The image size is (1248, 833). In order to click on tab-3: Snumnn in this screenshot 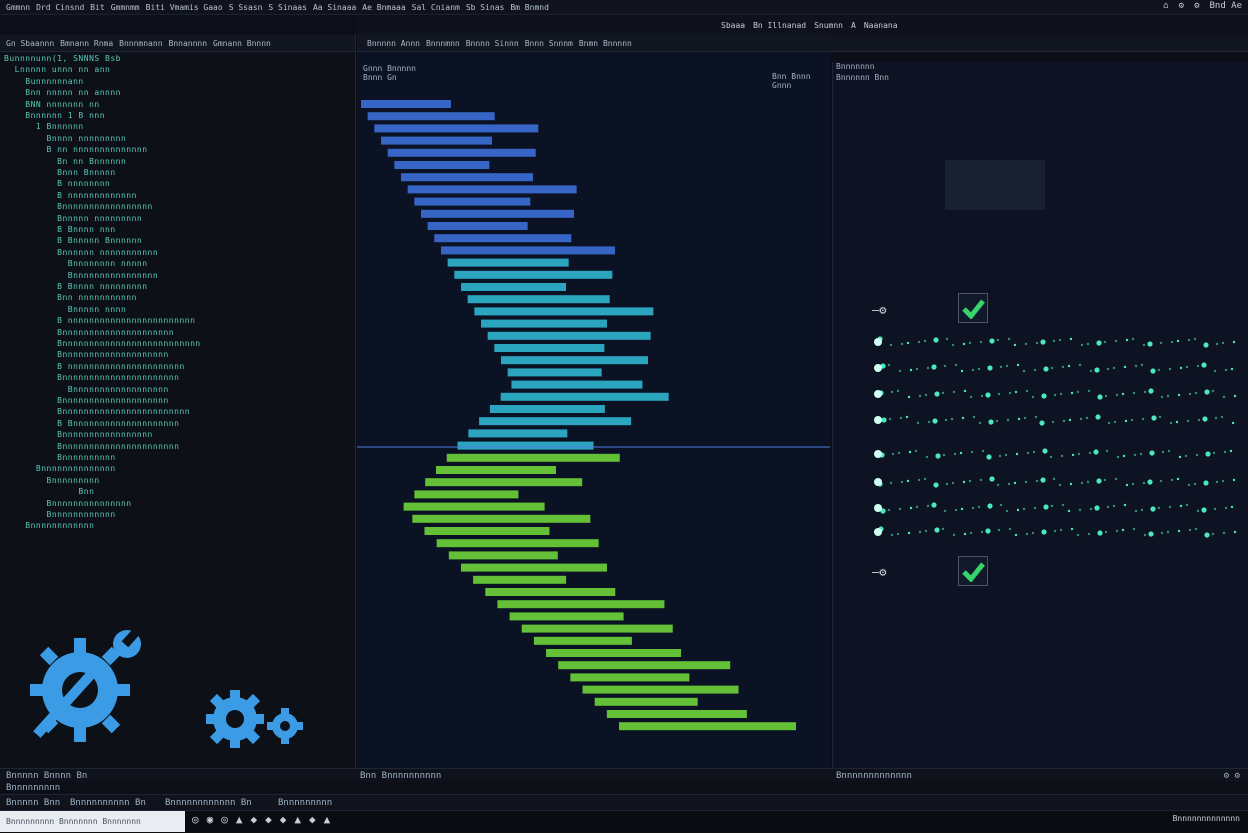, I will do `click(828, 25)`.